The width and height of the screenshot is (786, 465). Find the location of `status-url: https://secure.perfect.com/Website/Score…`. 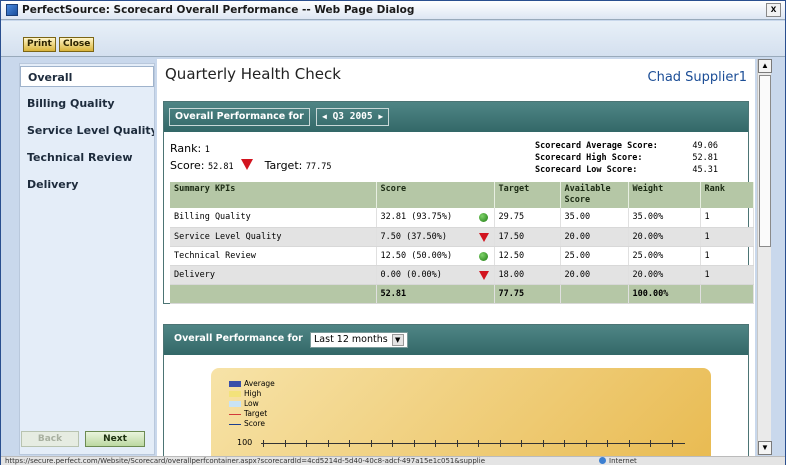

status-url: https://secure.perfect.com/Website/Score… is located at coordinates (245, 461).